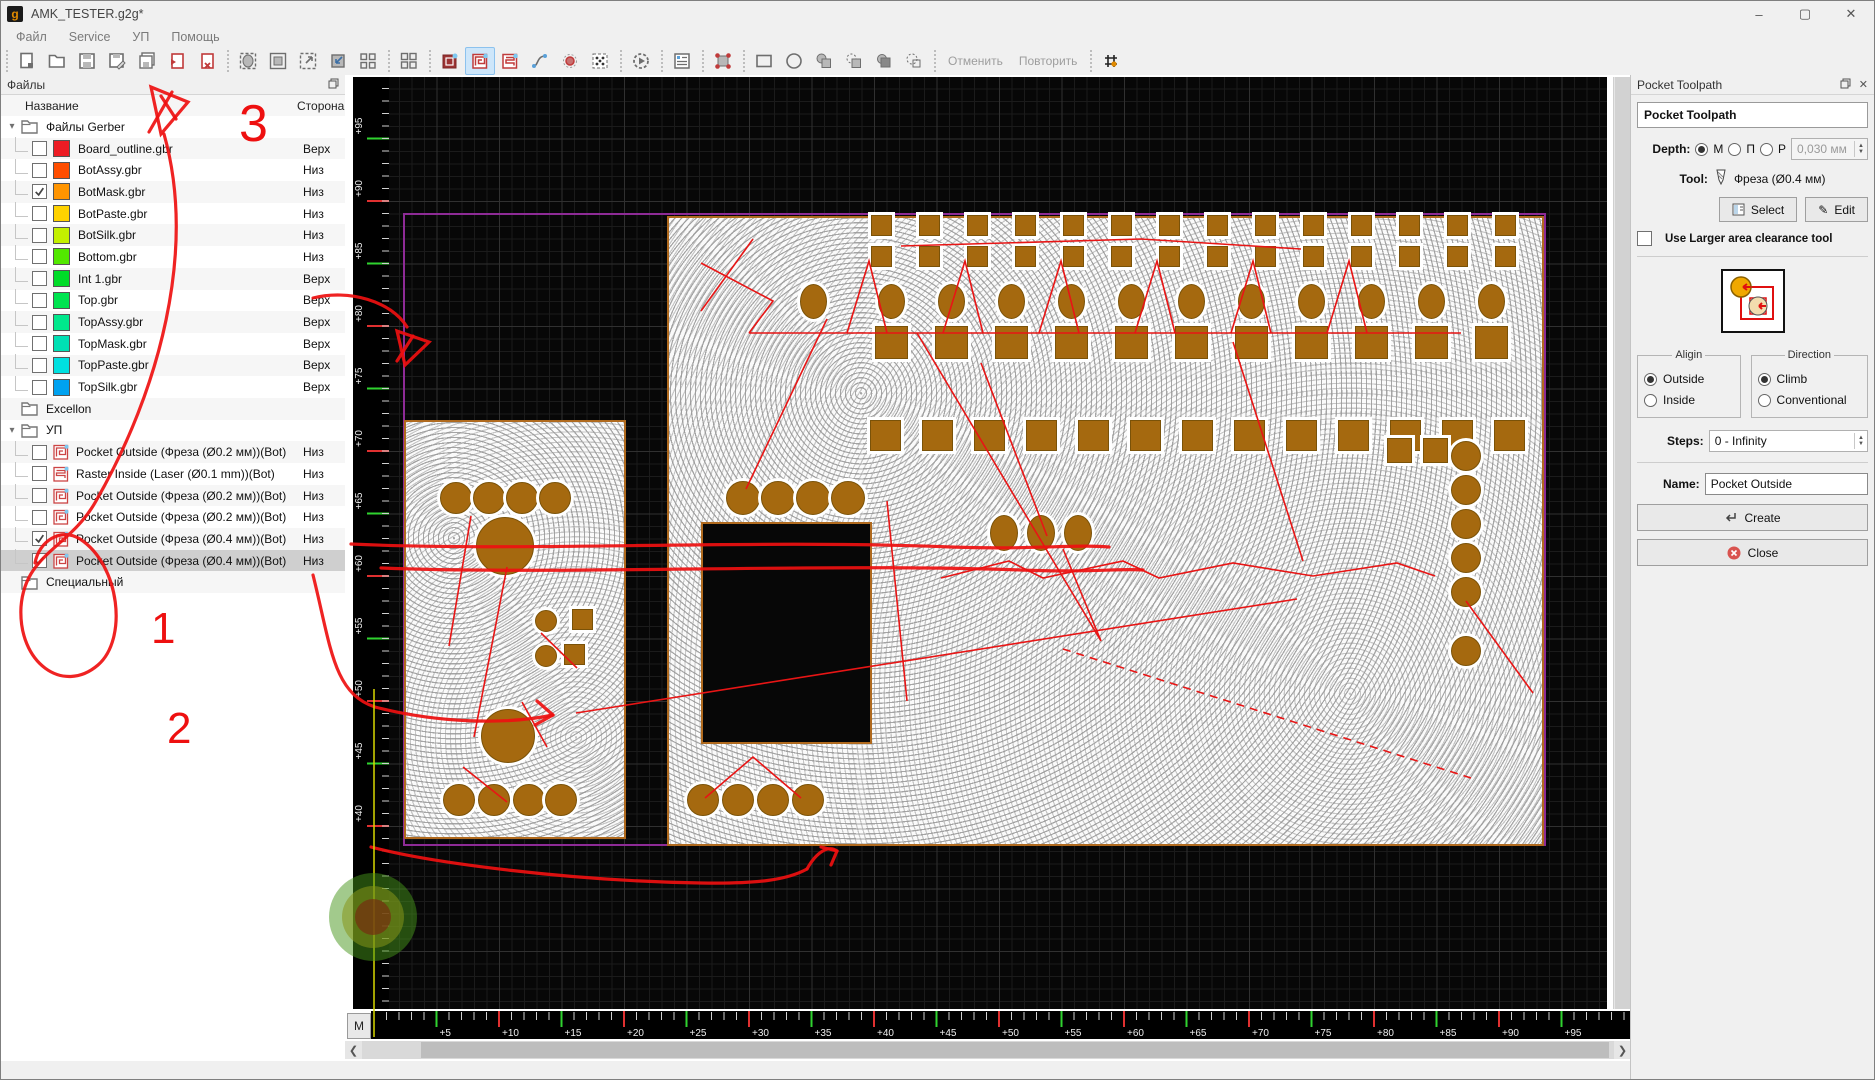 The width and height of the screenshot is (1875, 1080). Describe the element at coordinates (173, 213) in the screenshot. I see `tree-row: BotPaste.gbr Низ` at that location.